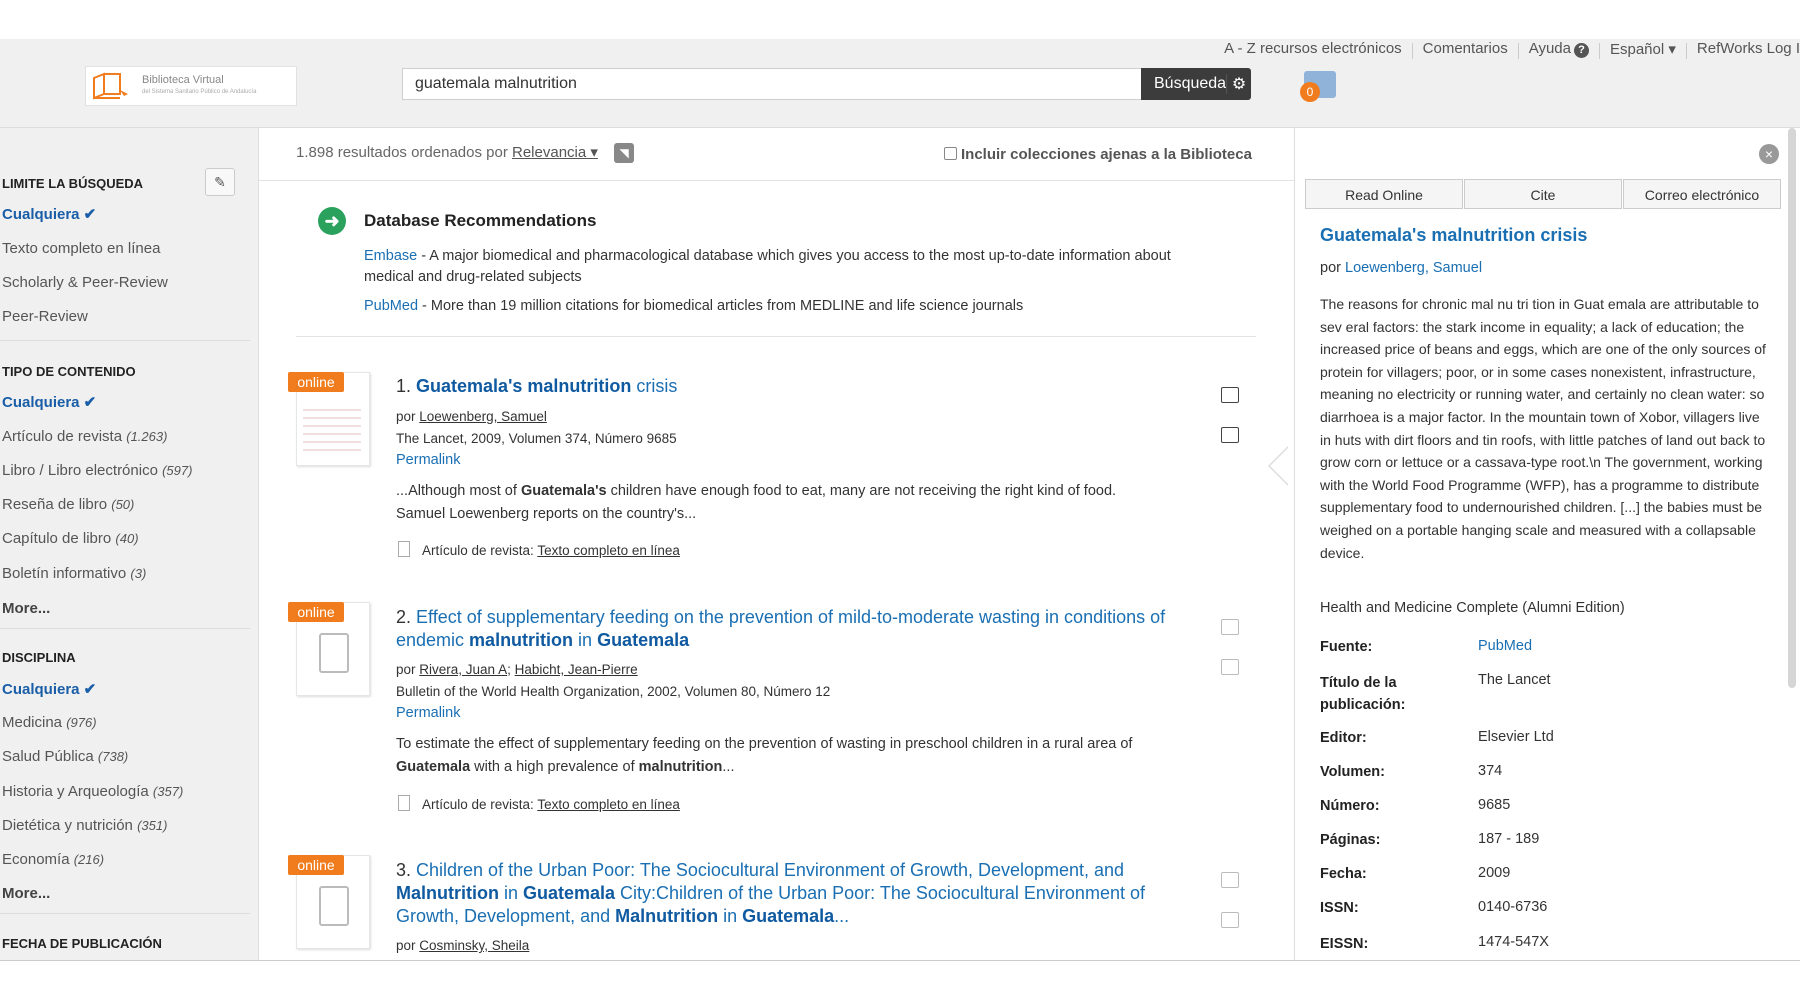 The height and width of the screenshot is (990, 1800). Describe the element at coordinates (463, 669) in the screenshot. I see `author-link: Rivera, Juan A` at that location.